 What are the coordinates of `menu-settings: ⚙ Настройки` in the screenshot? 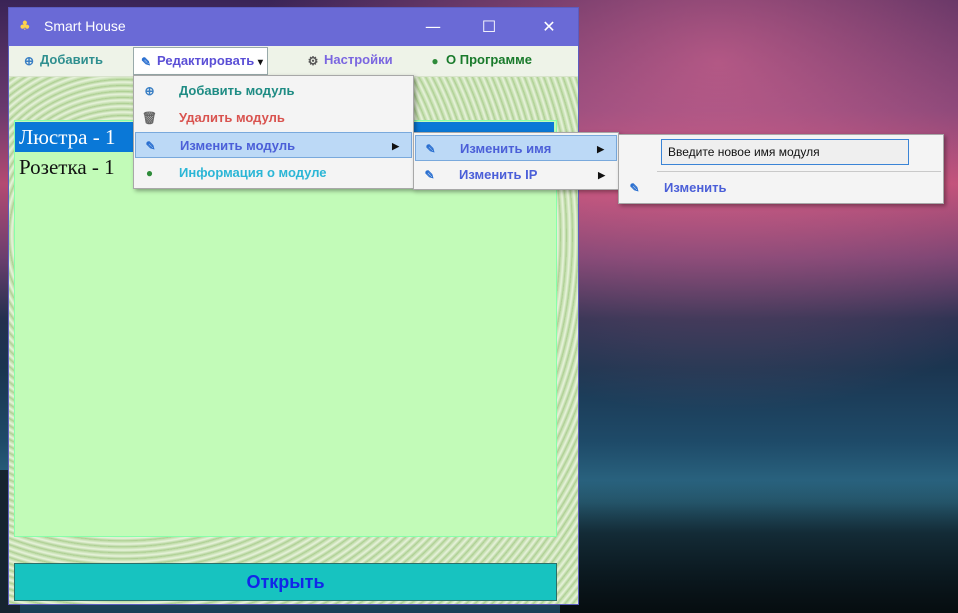 It's located at (349, 60).